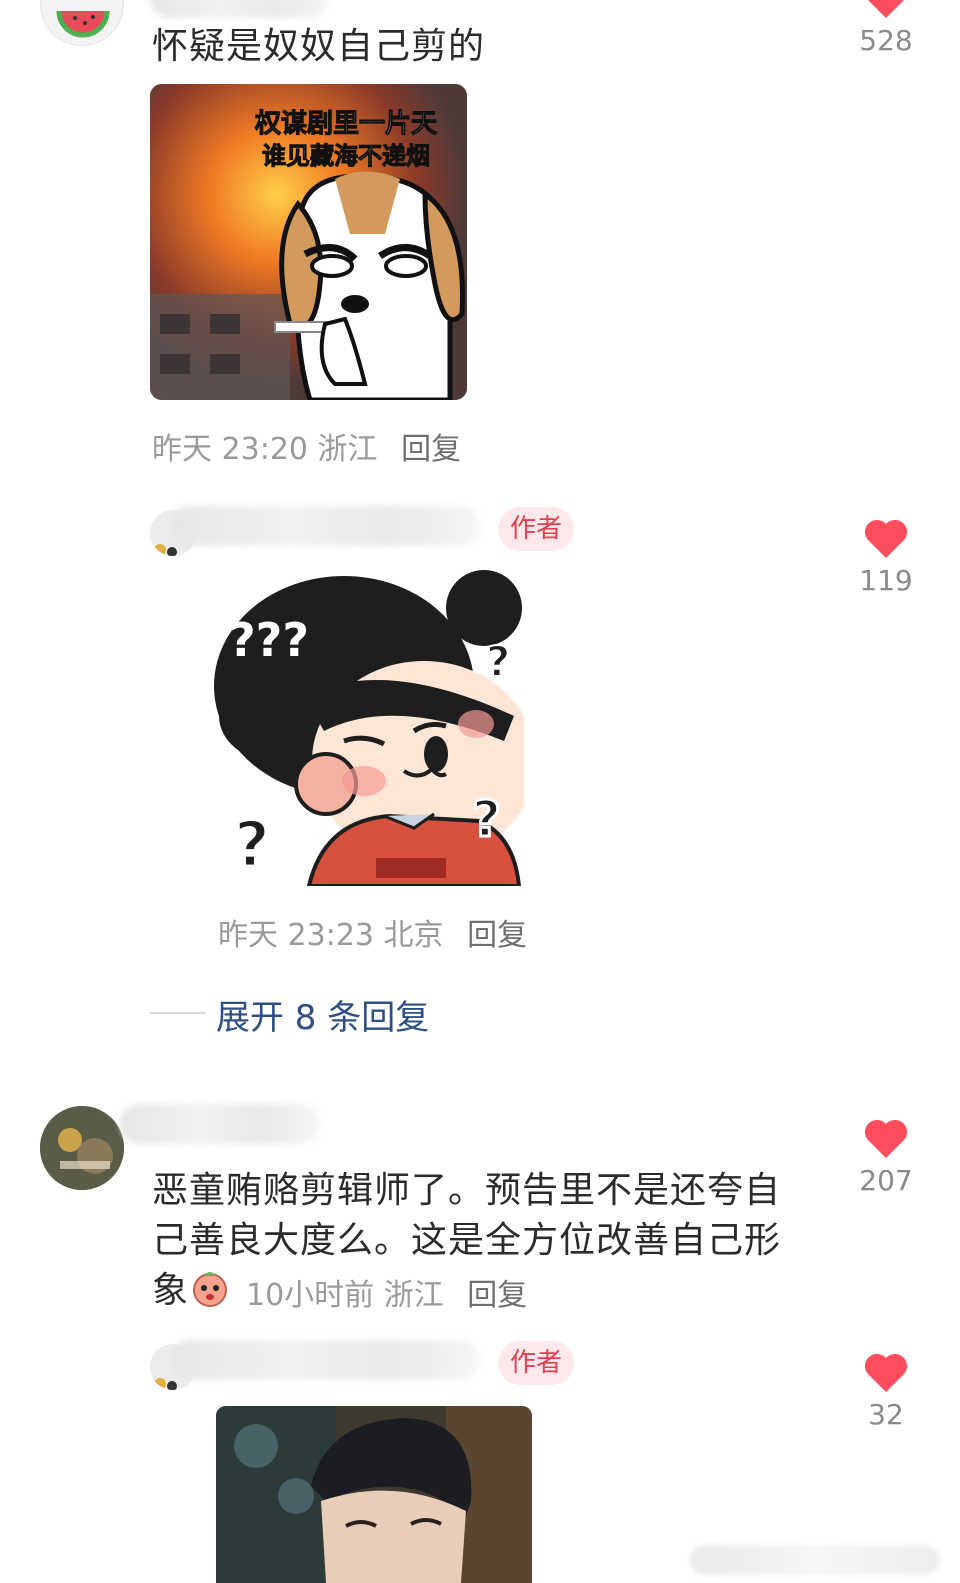  Describe the element at coordinates (886, 580) in the screenshot. I see `like-count: 119` at that location.